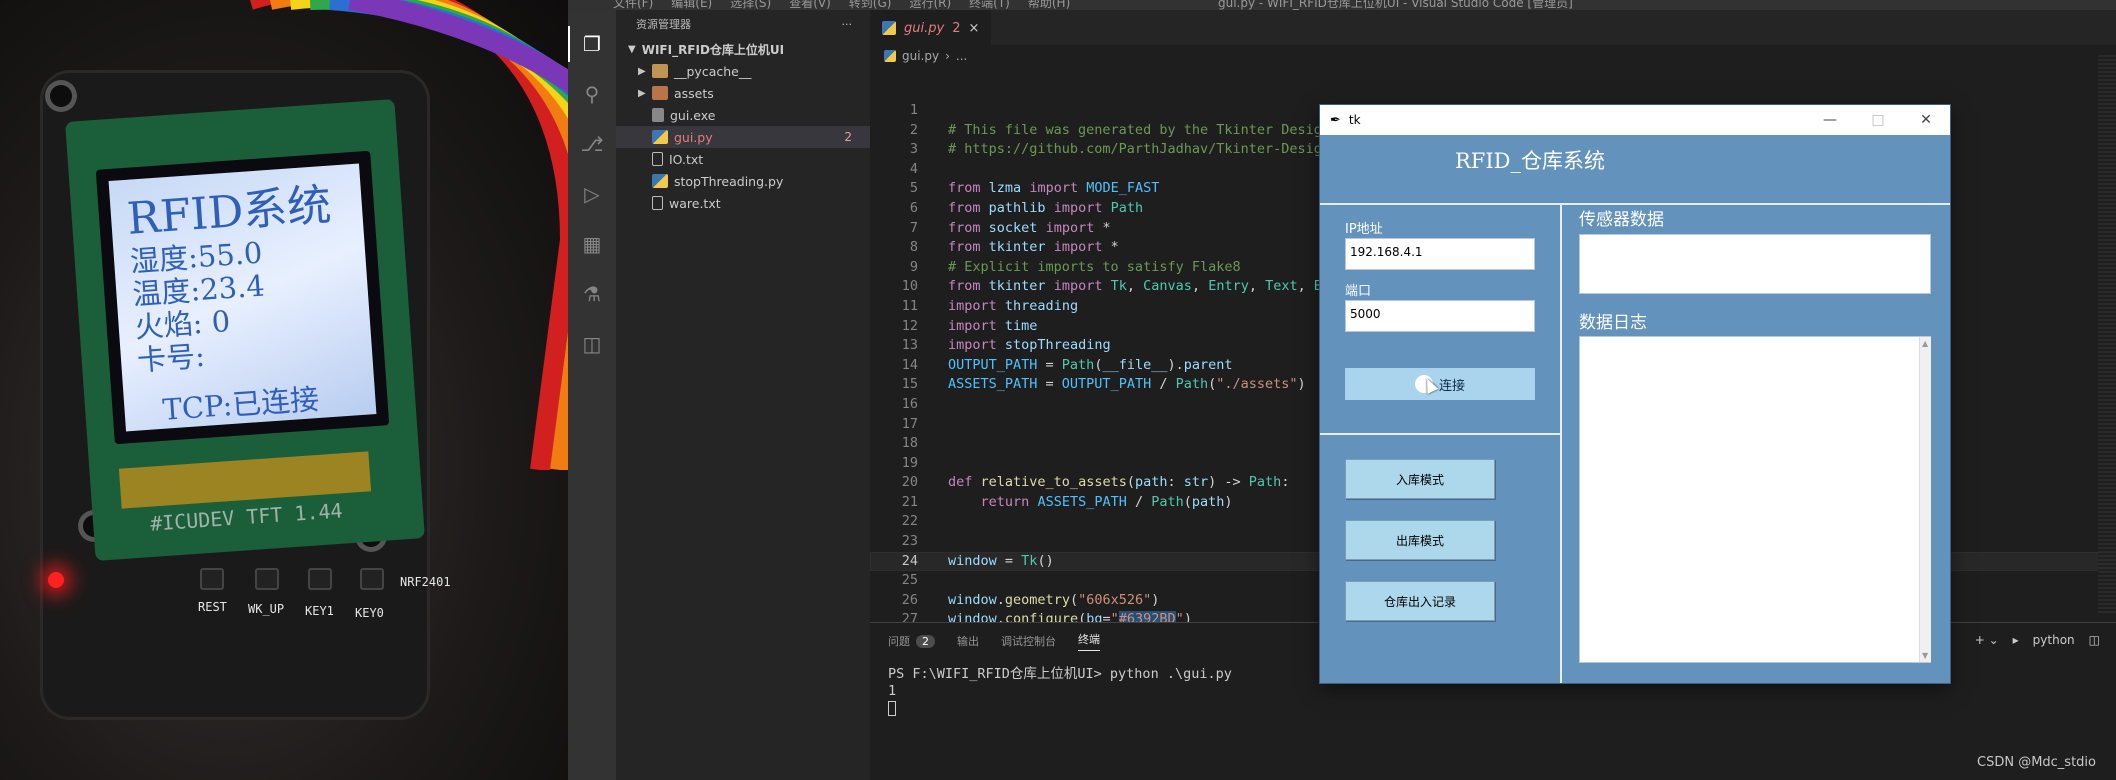 The image size is (2116, 780). Describe the element at coordinates (1493, 27) in the screenshot. I see `editor-tabs: gui.py 2 ×` at that location.